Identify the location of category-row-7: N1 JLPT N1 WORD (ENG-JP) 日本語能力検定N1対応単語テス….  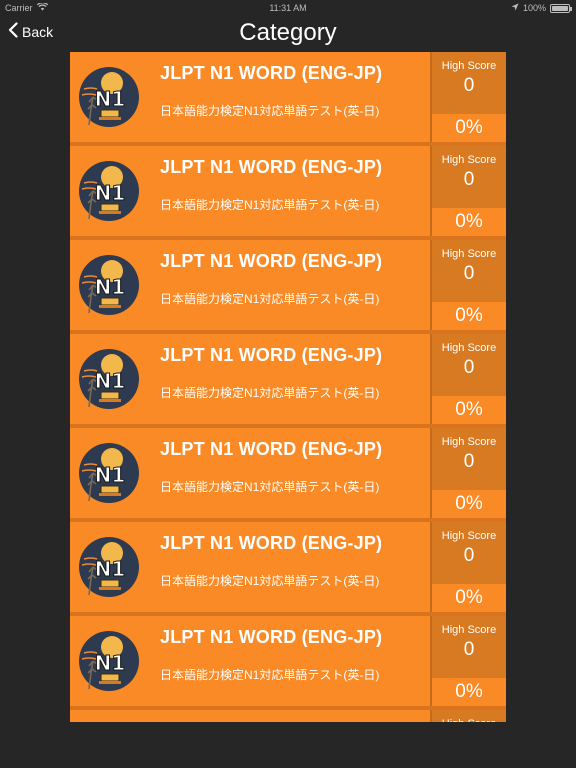
(288, 663).